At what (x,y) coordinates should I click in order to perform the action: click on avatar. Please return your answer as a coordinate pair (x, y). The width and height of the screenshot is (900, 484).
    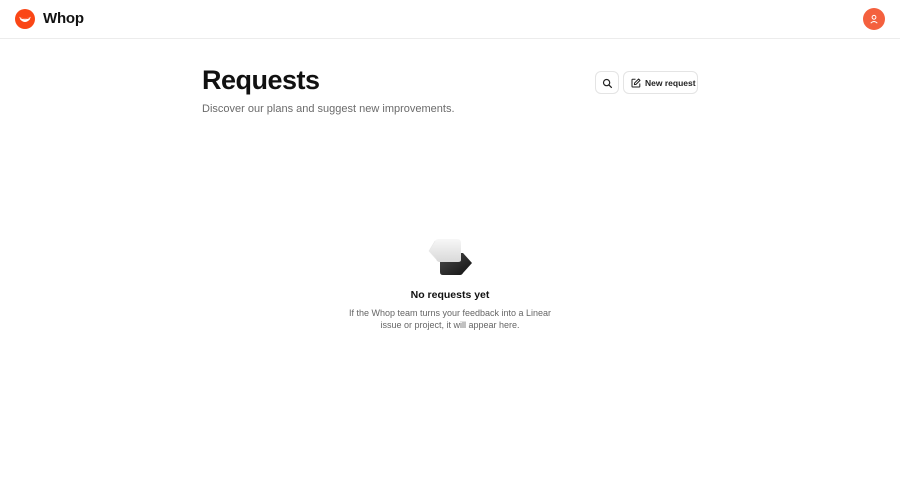
    Looking at the image, I should click on (874, 19).